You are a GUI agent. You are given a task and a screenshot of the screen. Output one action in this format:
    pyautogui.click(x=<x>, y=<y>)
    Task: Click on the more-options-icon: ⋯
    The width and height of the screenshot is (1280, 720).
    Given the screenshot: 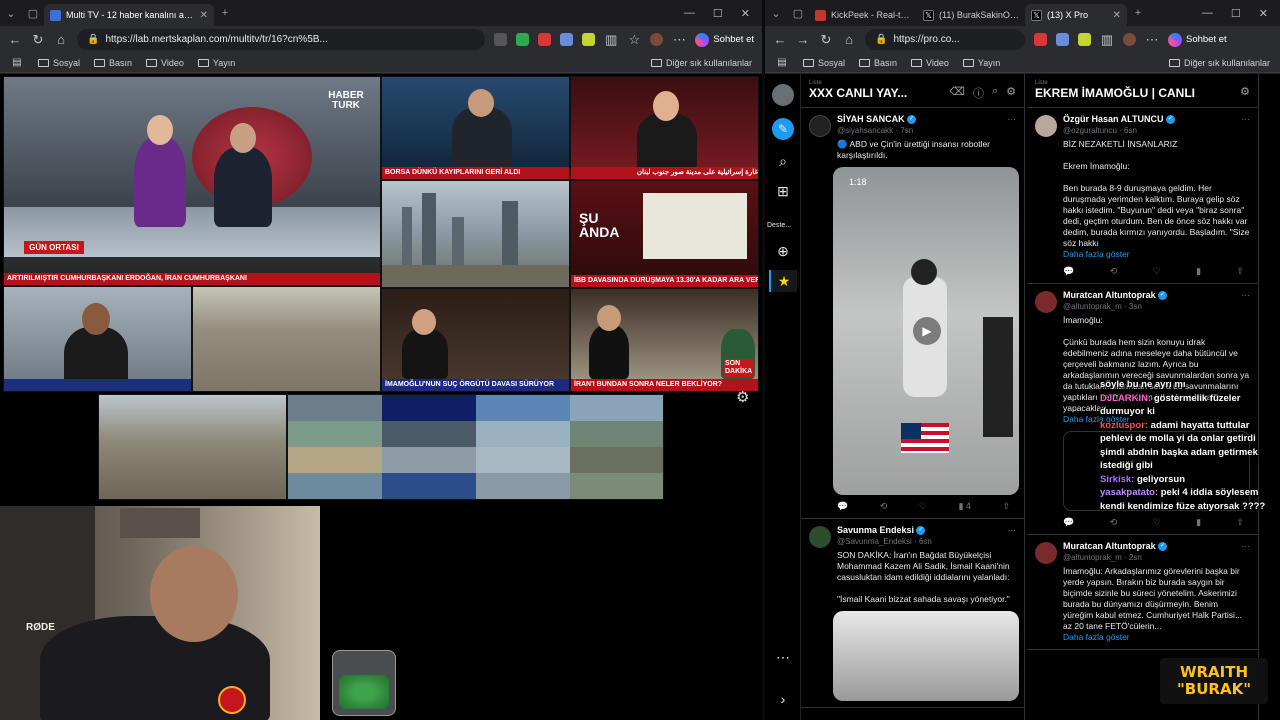 What is the action you would take?
    pyautogui.click(x=783, y=657)
    